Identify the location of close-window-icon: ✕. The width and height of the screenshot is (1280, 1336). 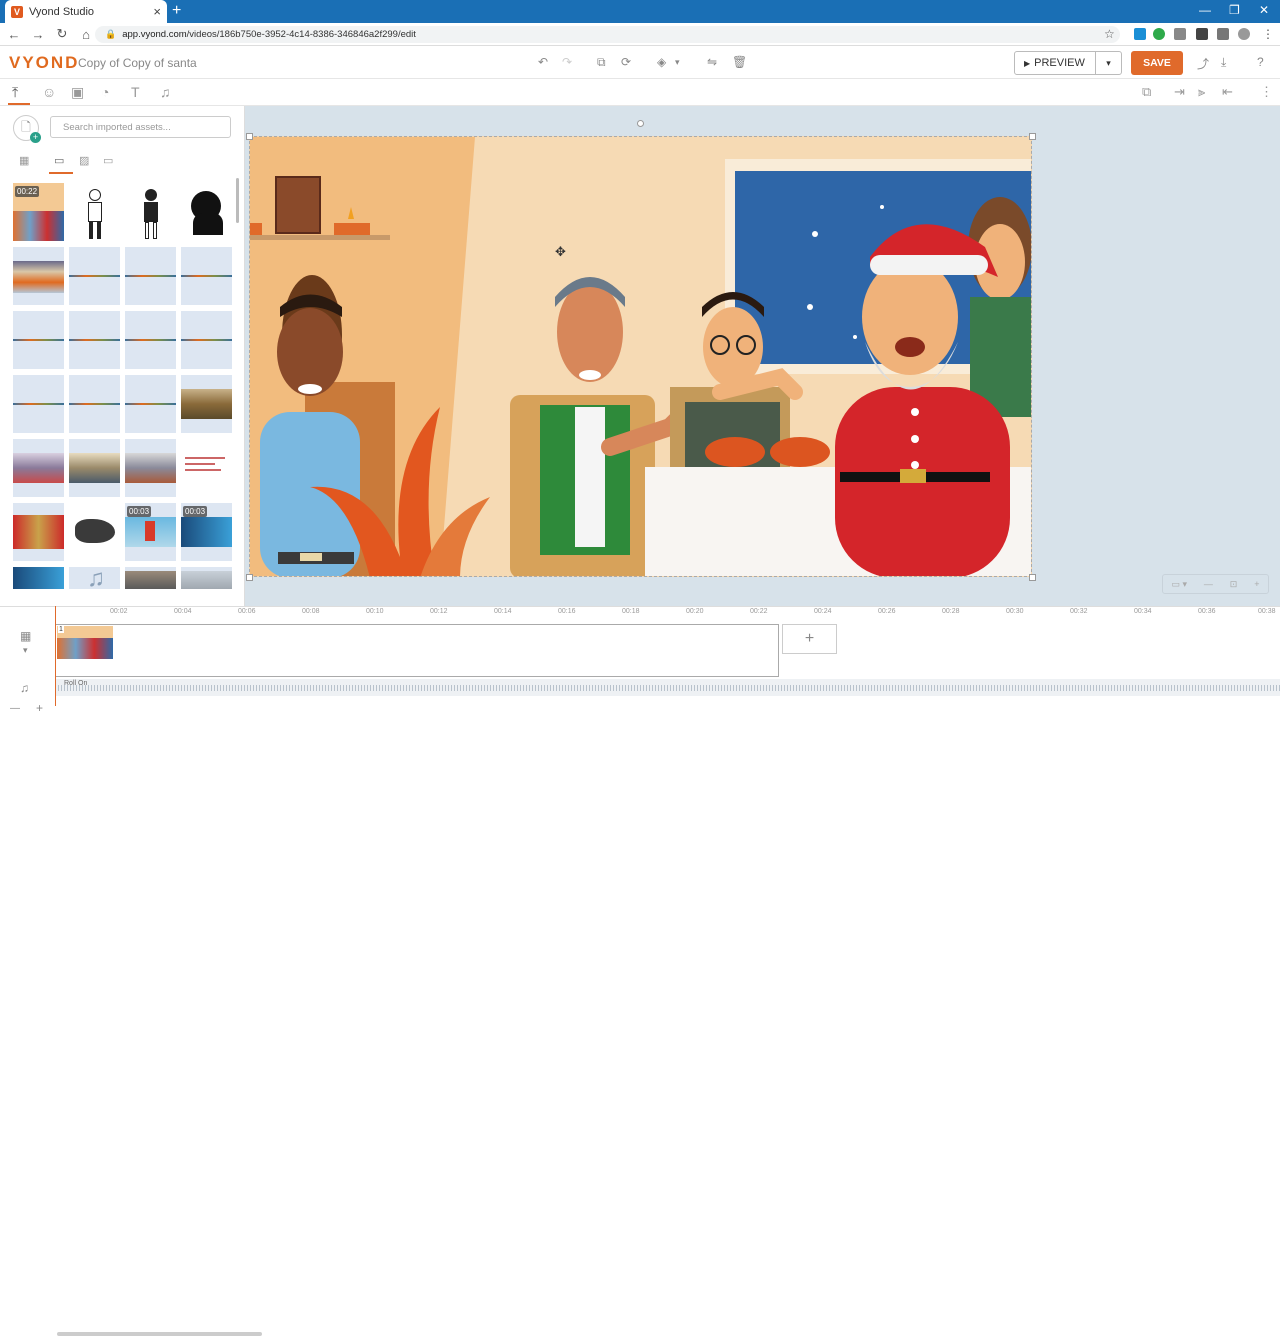
(1264, 10).